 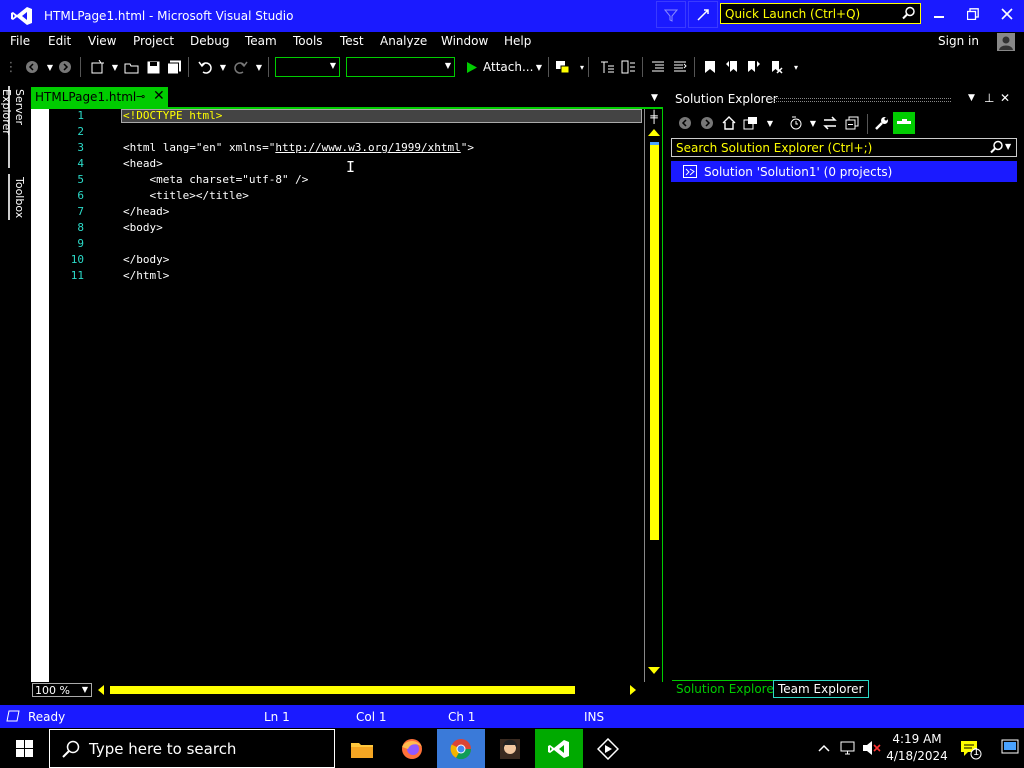 I want to click on file-explorer-icon, so click(x=362, y=748).